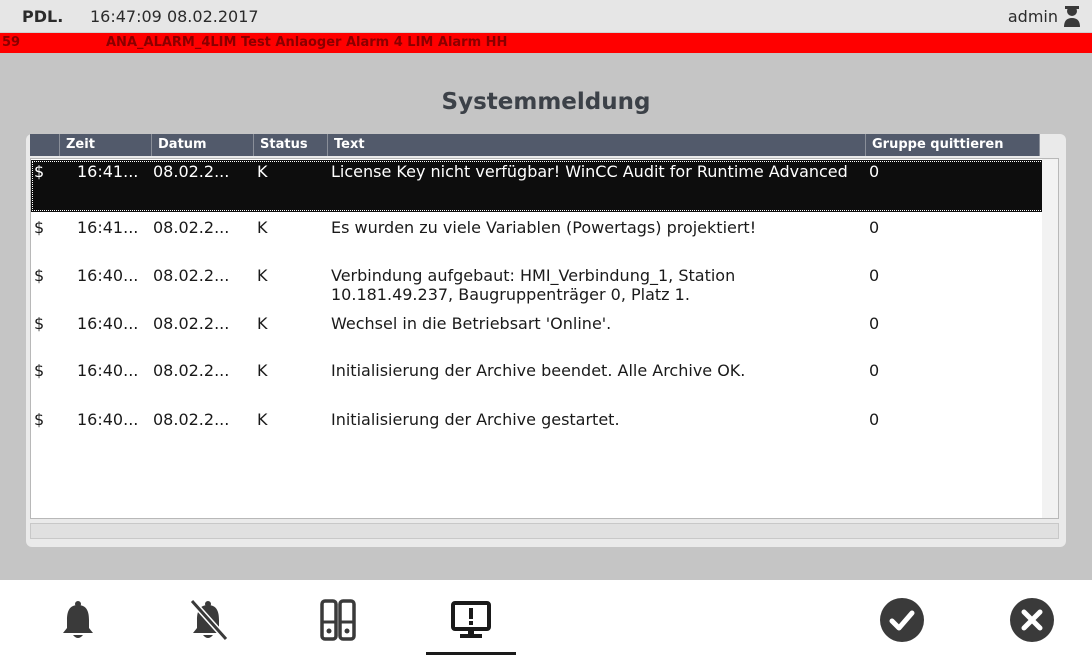 The image size is (1092, 659). I want to click on check-circle-icon, so click(902, 620).